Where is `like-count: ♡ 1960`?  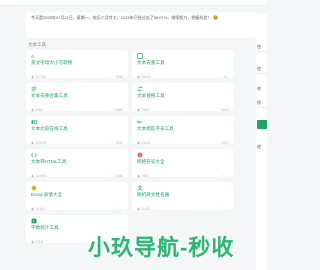 like-count: ♡ 1960 is located at coordinates (116, 110).